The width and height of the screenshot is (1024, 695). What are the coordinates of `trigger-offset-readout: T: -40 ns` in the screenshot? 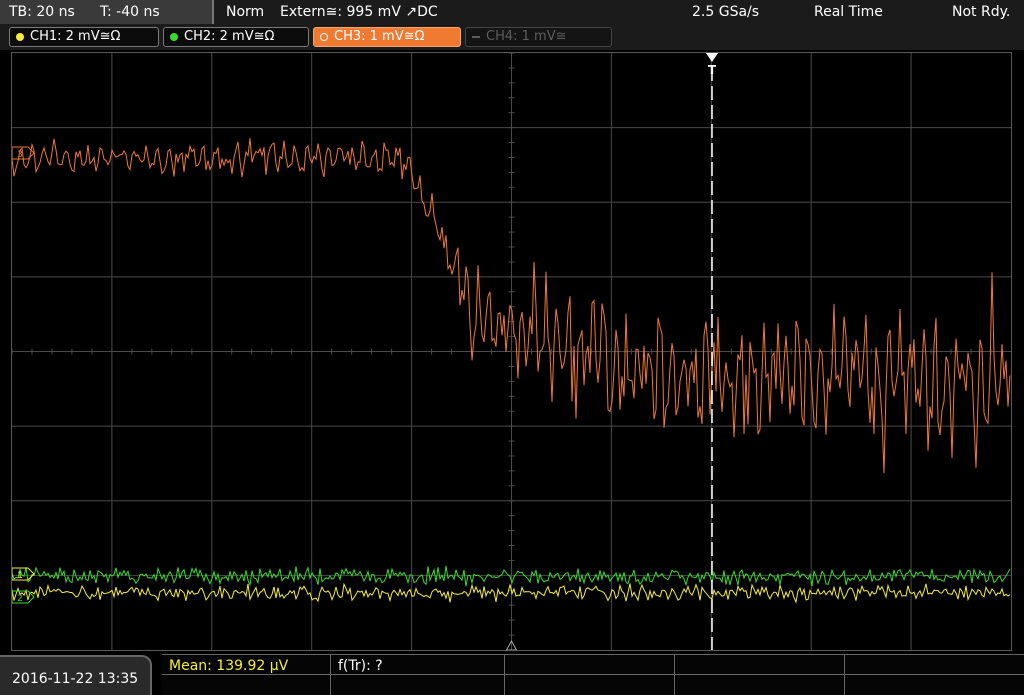 It's located at (130, 12).